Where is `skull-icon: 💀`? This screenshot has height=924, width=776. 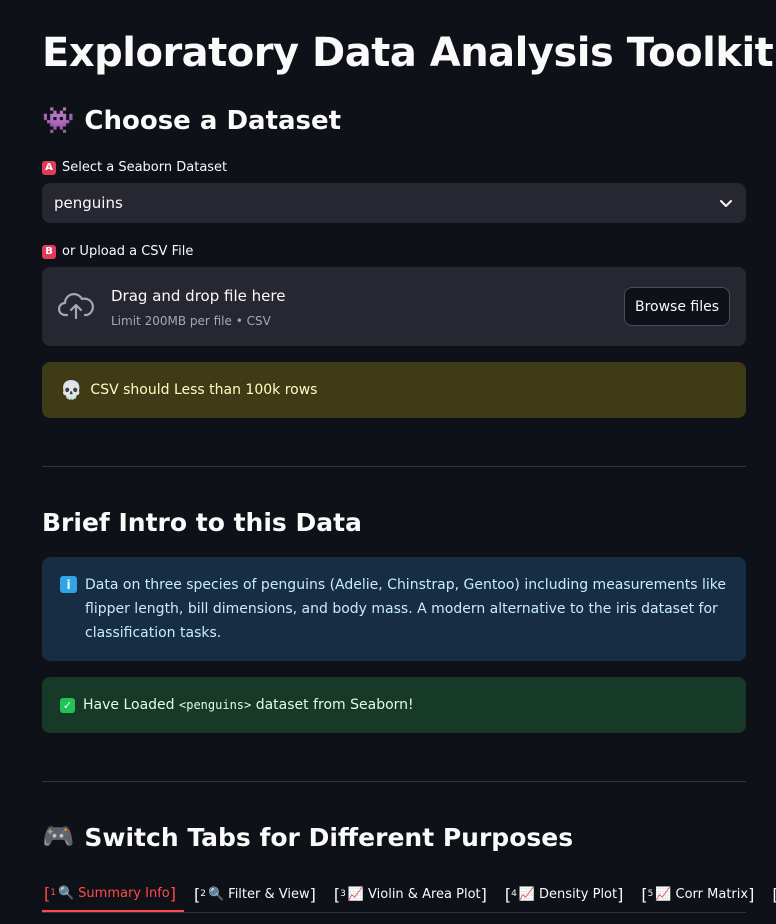
skull-icon: 💀 is located at coordinates (71, 390).